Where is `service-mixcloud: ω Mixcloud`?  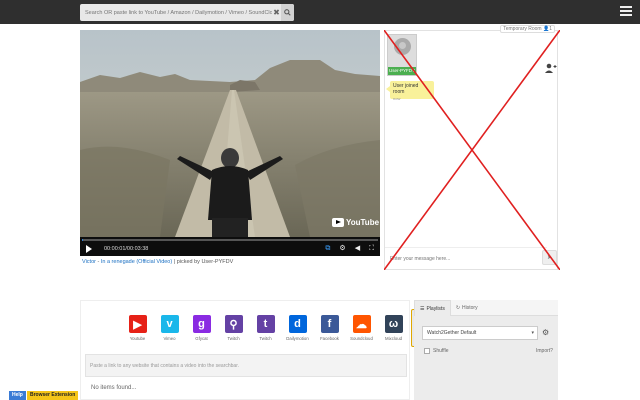
service-mixcloud: ω Mixcloud is located at coordinates (393, 328).